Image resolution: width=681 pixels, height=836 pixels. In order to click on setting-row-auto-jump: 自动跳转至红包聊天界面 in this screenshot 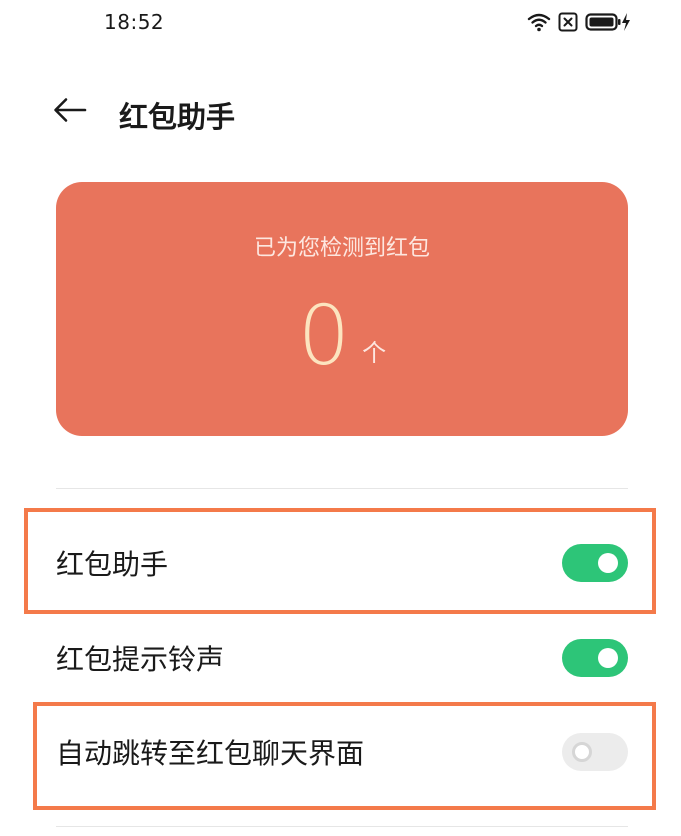, I will do `click(342, 752)`.